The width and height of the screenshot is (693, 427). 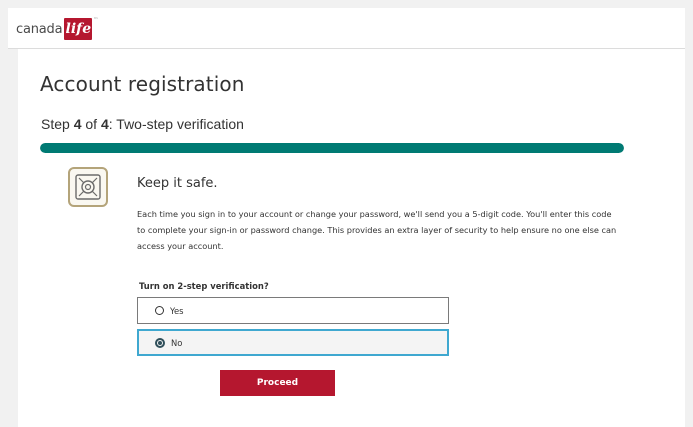 I want to click on radio-yes, so click(x=159, y=310).